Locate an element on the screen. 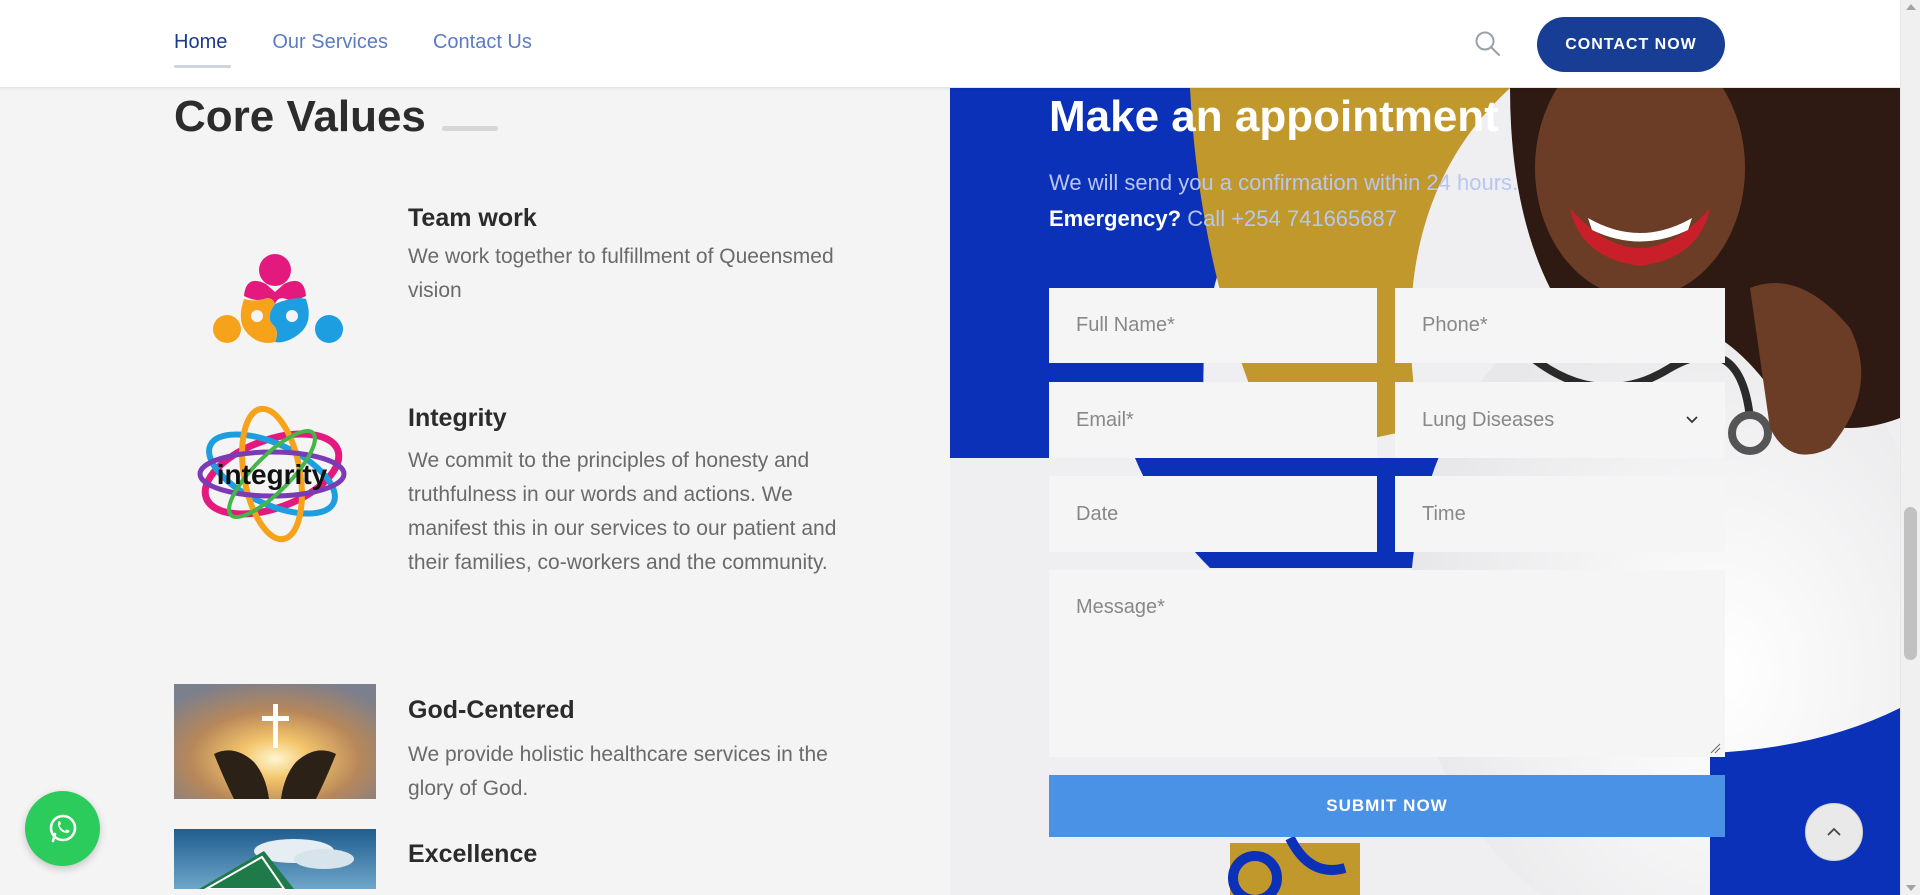  appointment-title: Make an appointment is located at coordinates (1274, 116).